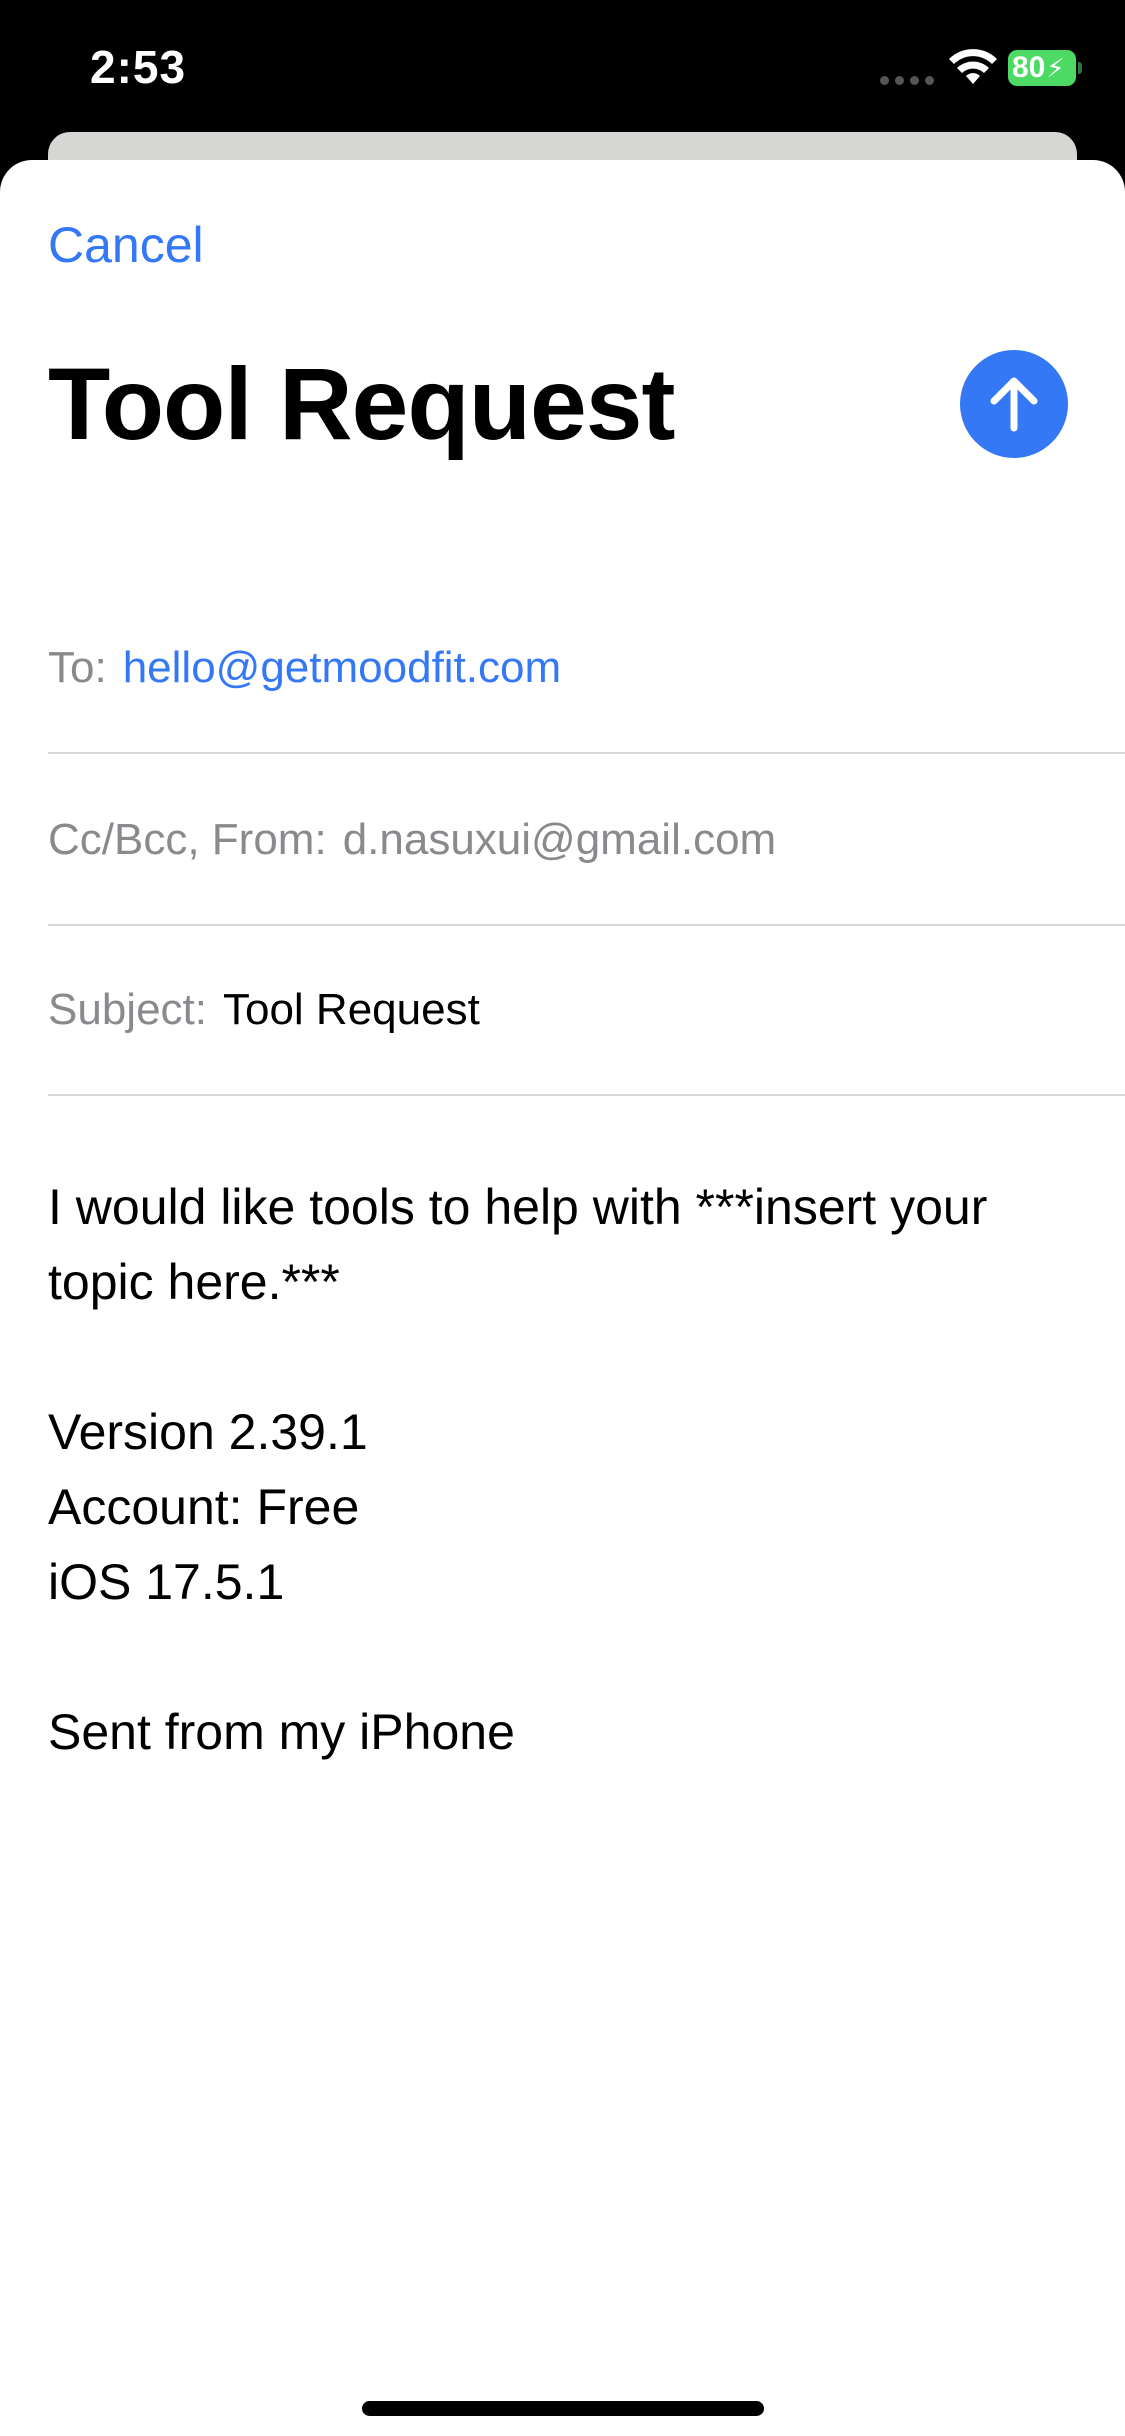 This screenshot has width=1125, height=2436. I want to click on battery-icon: 80 ⚡, so click(1045, 68).